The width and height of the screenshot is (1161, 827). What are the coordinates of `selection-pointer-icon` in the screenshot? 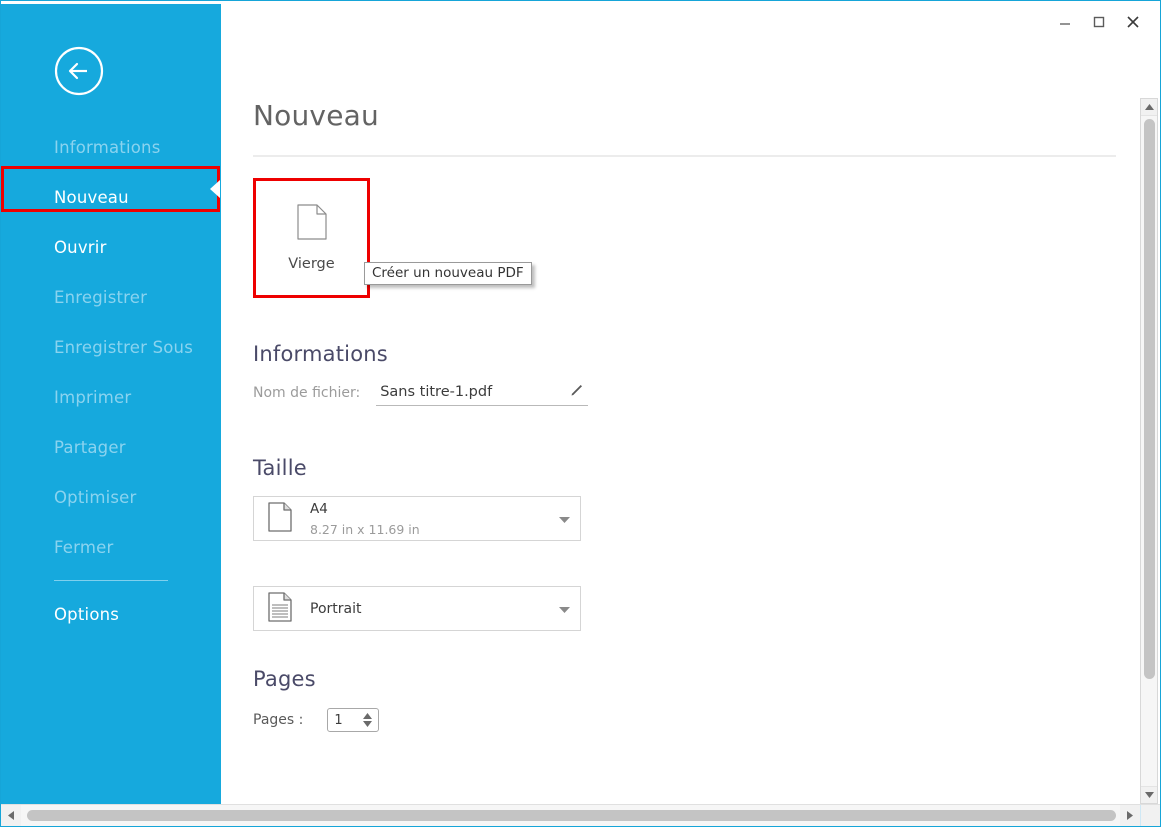 It's located at (215, 189).